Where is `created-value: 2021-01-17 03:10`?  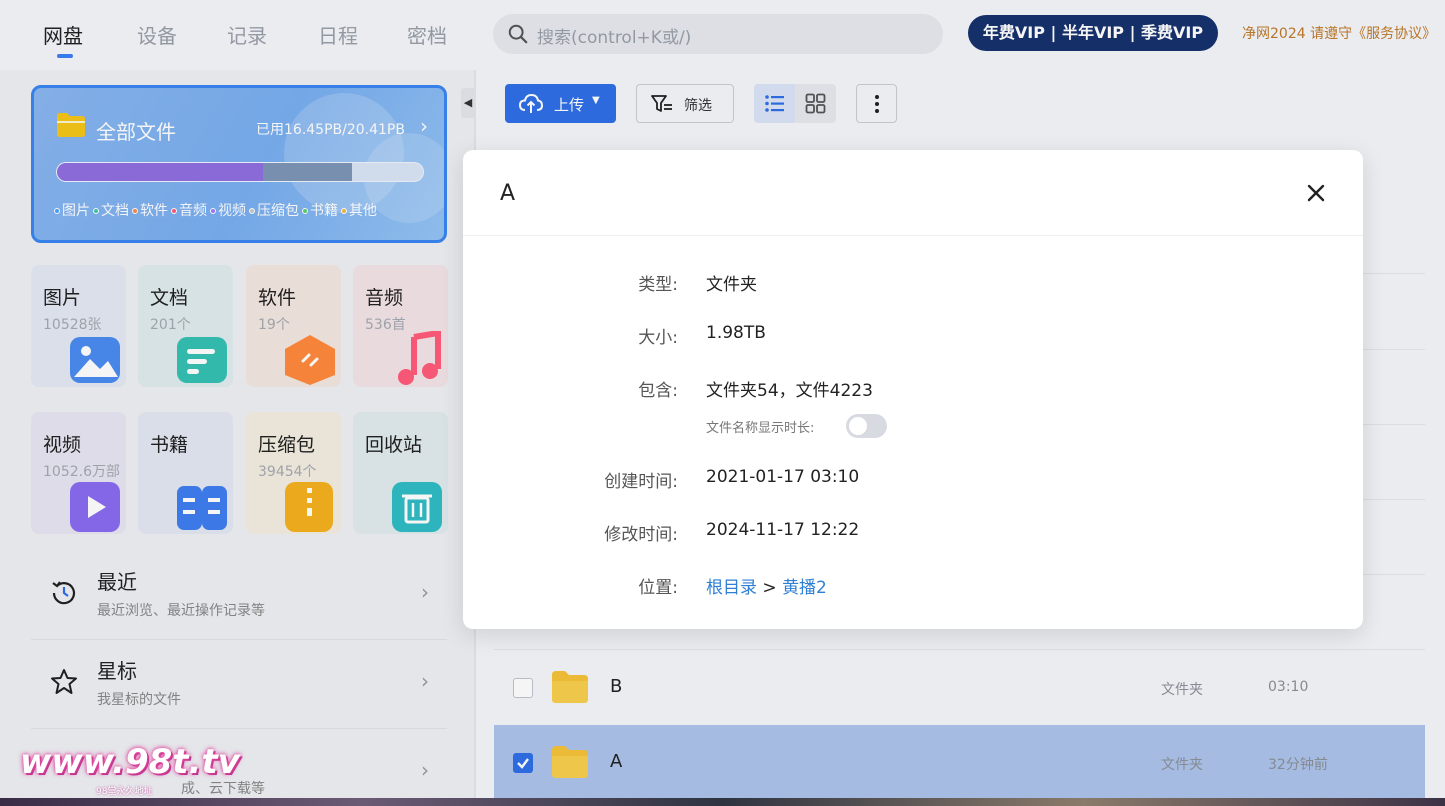 created-value: 2021-01-17 03:10 is located at coordinates (783, 477).